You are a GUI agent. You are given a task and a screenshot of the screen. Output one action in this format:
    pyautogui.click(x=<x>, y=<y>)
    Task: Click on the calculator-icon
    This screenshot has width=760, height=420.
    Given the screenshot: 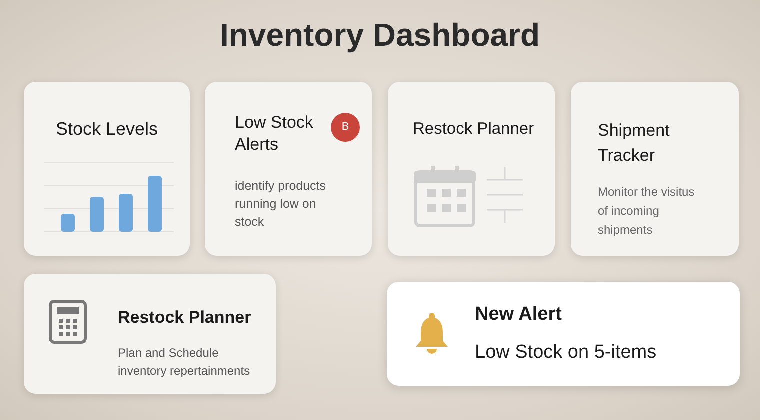 What is the action you would take?
    pyautogui.click(x=68, y=322)
    